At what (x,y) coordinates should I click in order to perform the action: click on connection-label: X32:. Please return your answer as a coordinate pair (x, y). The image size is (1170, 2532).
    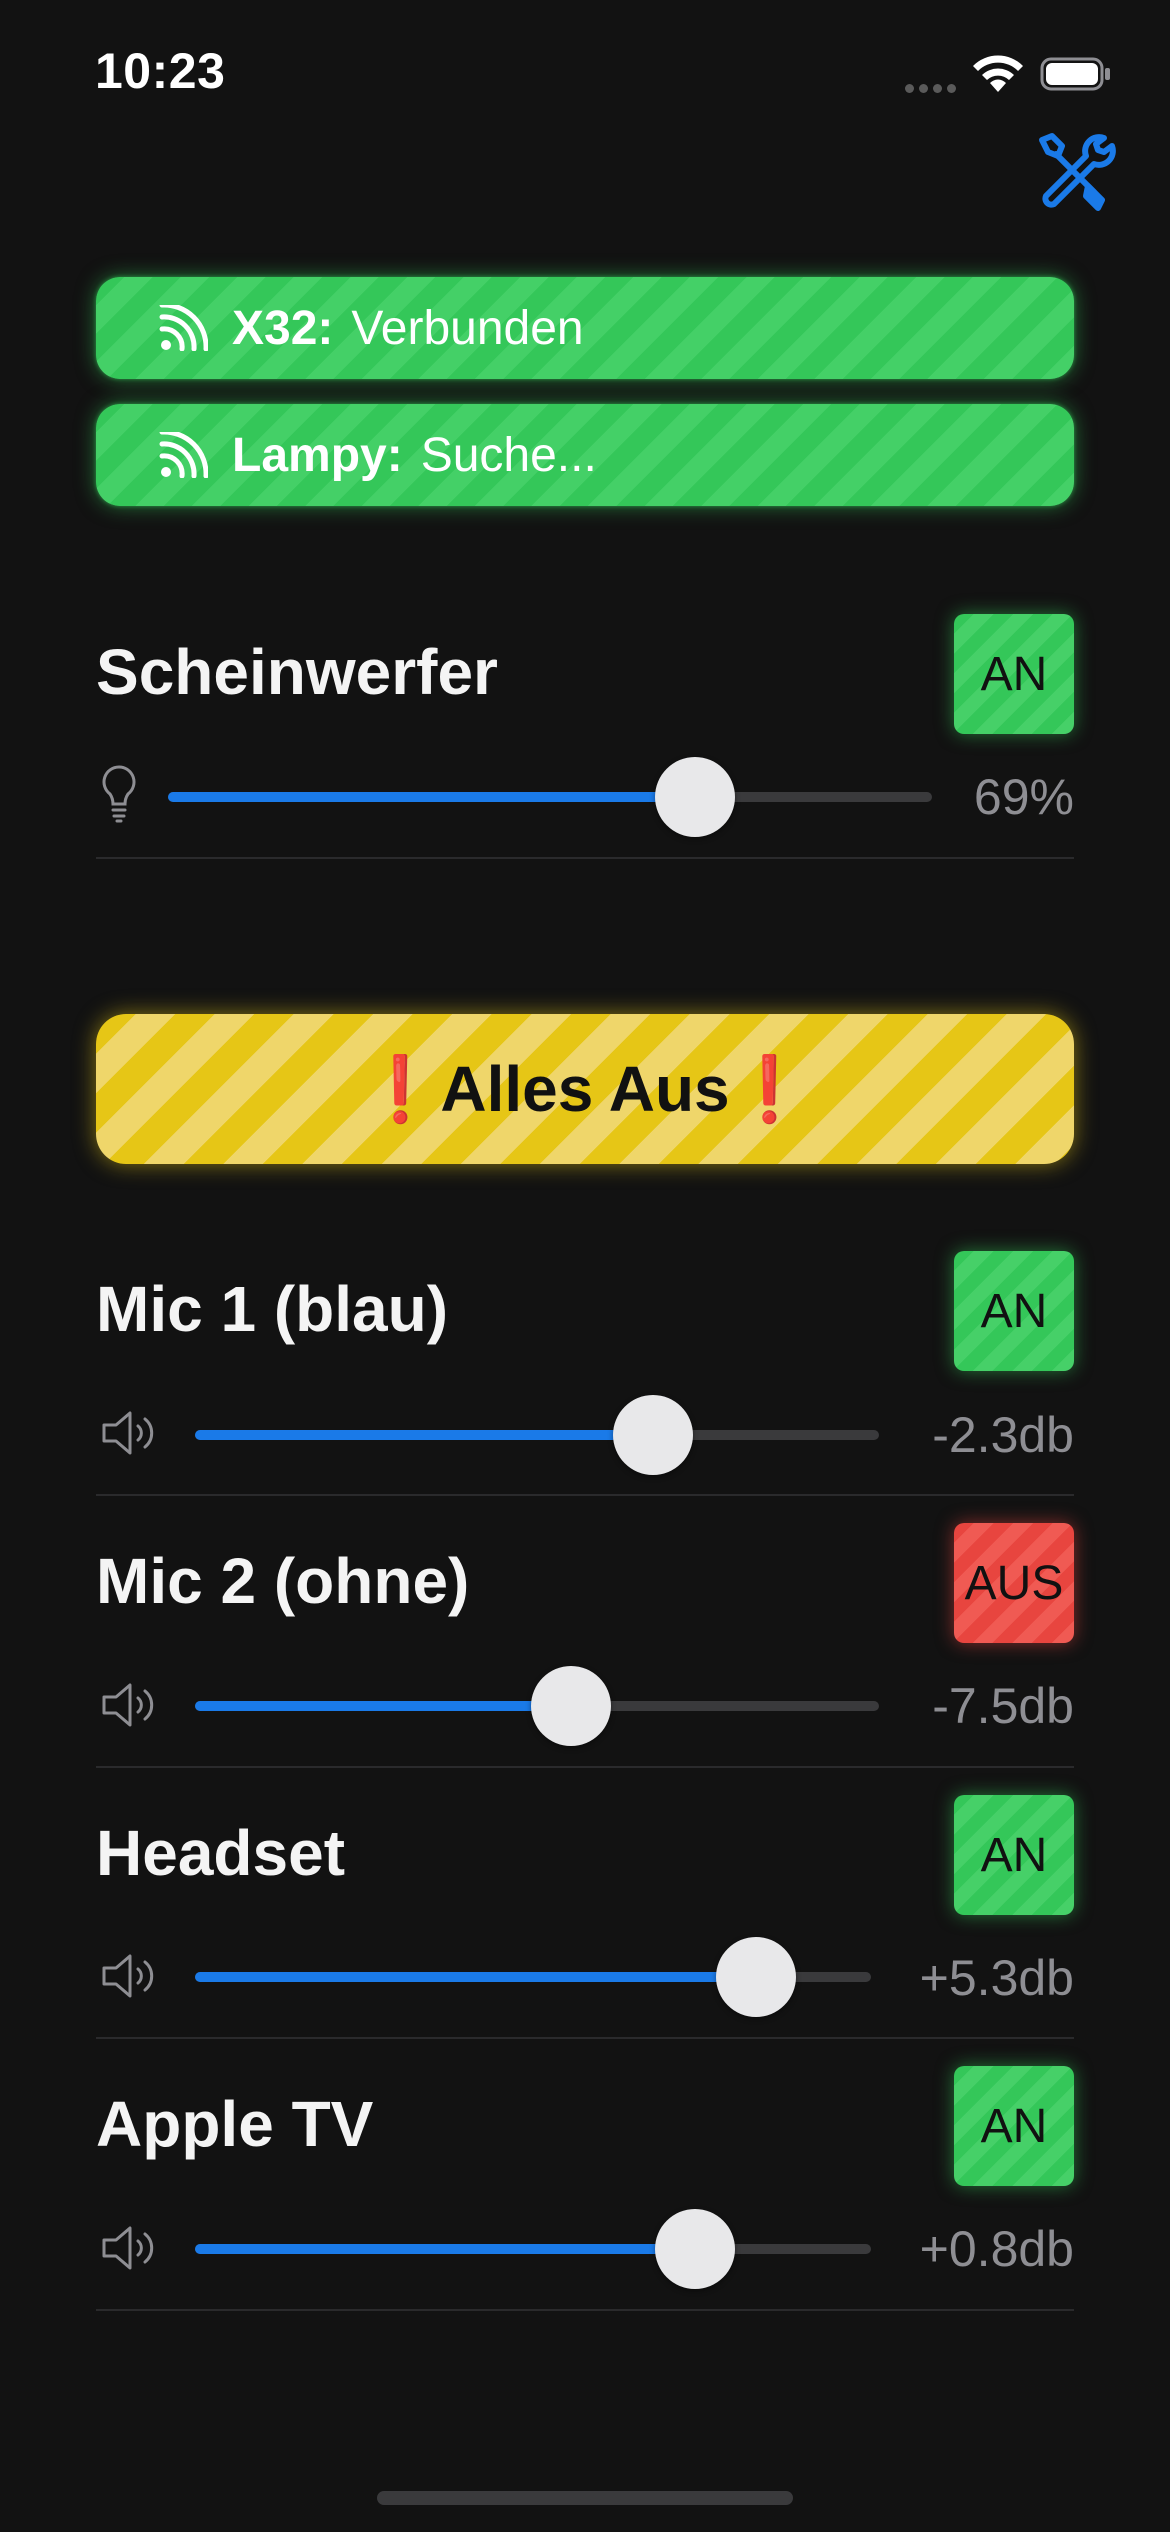
    Looking at the image, I should click on (283, 328).